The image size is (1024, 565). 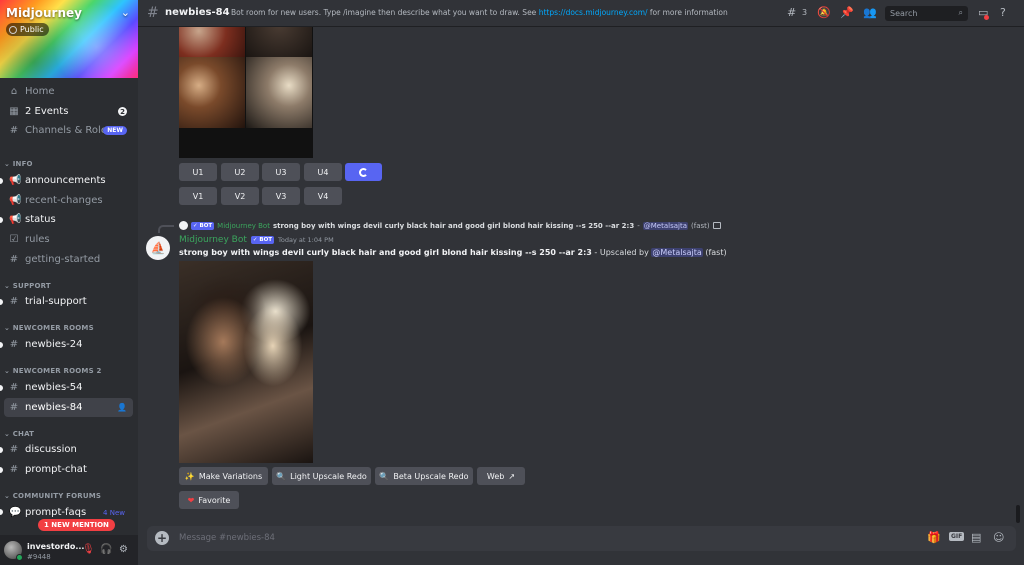 I want to click on make-variations-button: ✨ Make Variations, so click(x=223, y=476).